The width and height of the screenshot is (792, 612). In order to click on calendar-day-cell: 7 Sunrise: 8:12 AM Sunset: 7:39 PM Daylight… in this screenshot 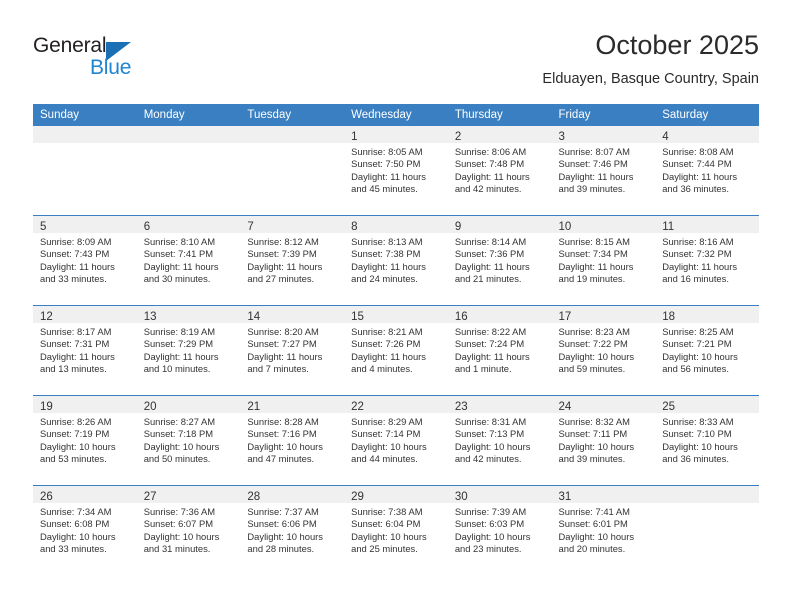, I will do `click(292, 260)`.